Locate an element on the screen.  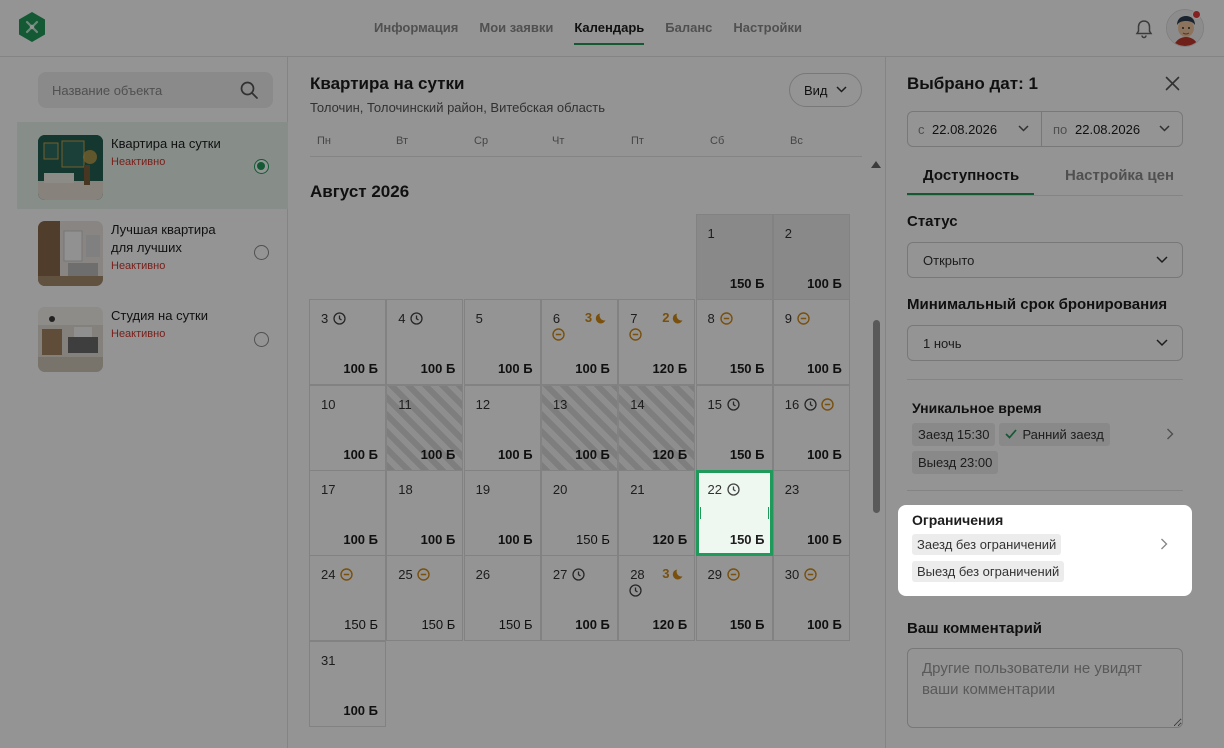
day-number: 24 is located at coordinates (328, 575).